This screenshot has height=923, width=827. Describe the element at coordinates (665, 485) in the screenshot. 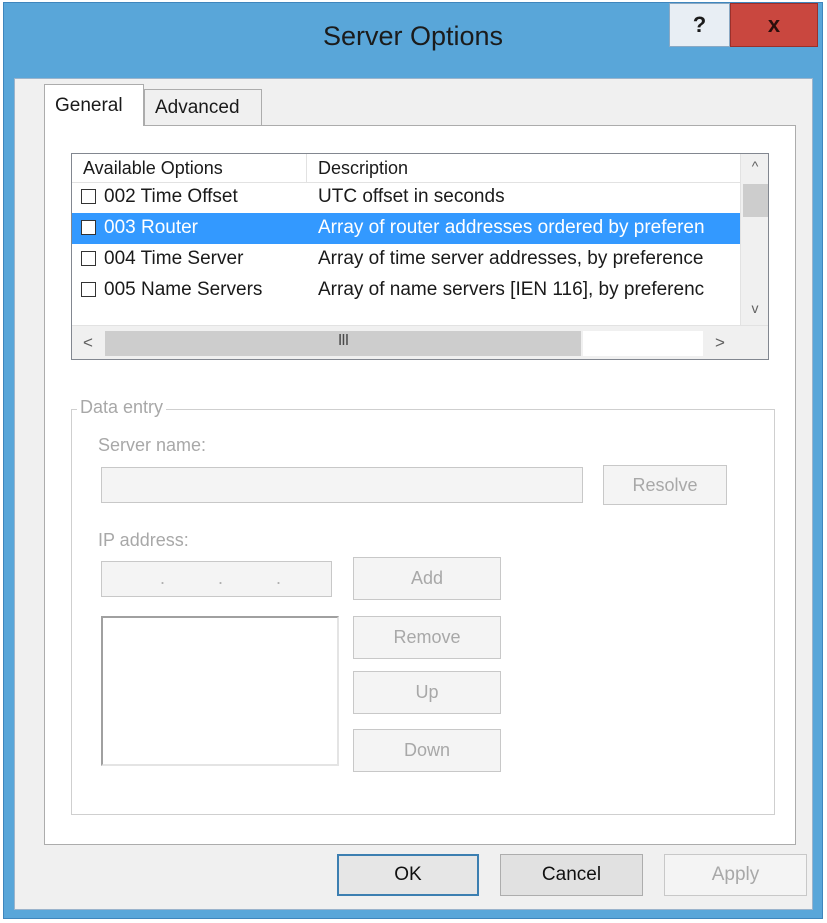

I see `resolve-button: Resolve` at that location.